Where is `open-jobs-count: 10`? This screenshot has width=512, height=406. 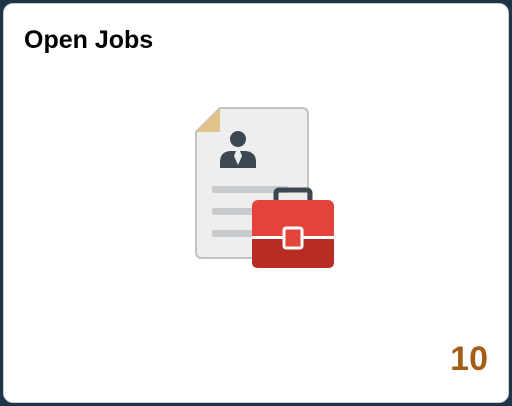
open-jobs-count: 10 is located at coordinates (469, 359).